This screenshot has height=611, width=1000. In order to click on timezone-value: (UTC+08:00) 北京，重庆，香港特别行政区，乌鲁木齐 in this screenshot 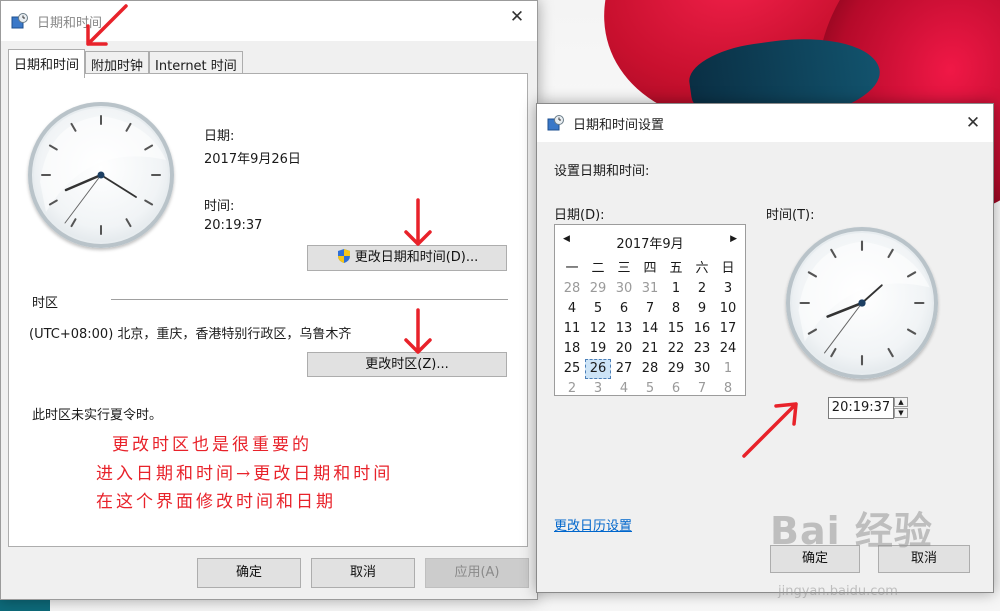, I will do `click(190, 334)`.